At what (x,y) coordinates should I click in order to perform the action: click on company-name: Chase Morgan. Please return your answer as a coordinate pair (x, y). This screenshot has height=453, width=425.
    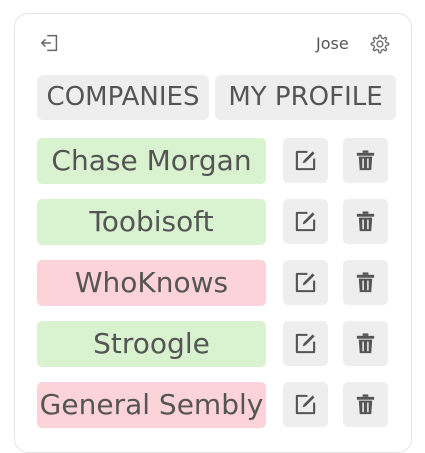
    Looking at the image, I should click on (151, 161).